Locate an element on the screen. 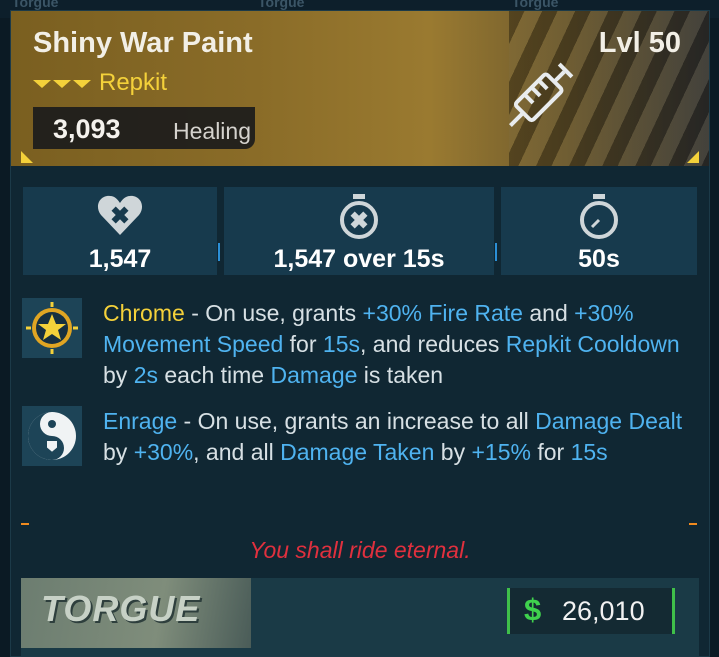  perk-name: Enrage is located at coordinates (140, 421).